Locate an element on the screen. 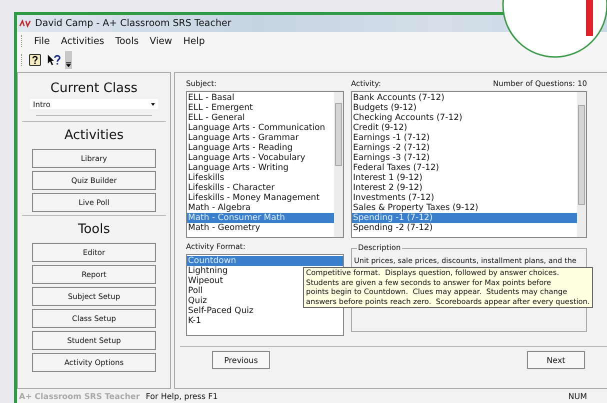  list-item: Credit (9-12) is located at coordinates (464, 128).